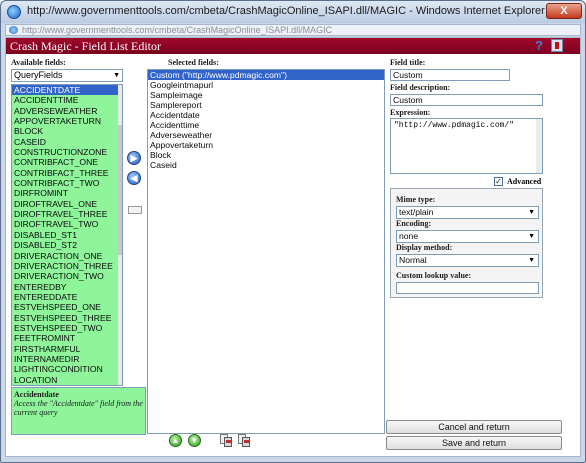 Image resolution: width=586 pixels, height=463 pixels. Describe the element at coordinates (467, 260) in the screenshot. I see `display-method-select: Normal ▼` at that location.